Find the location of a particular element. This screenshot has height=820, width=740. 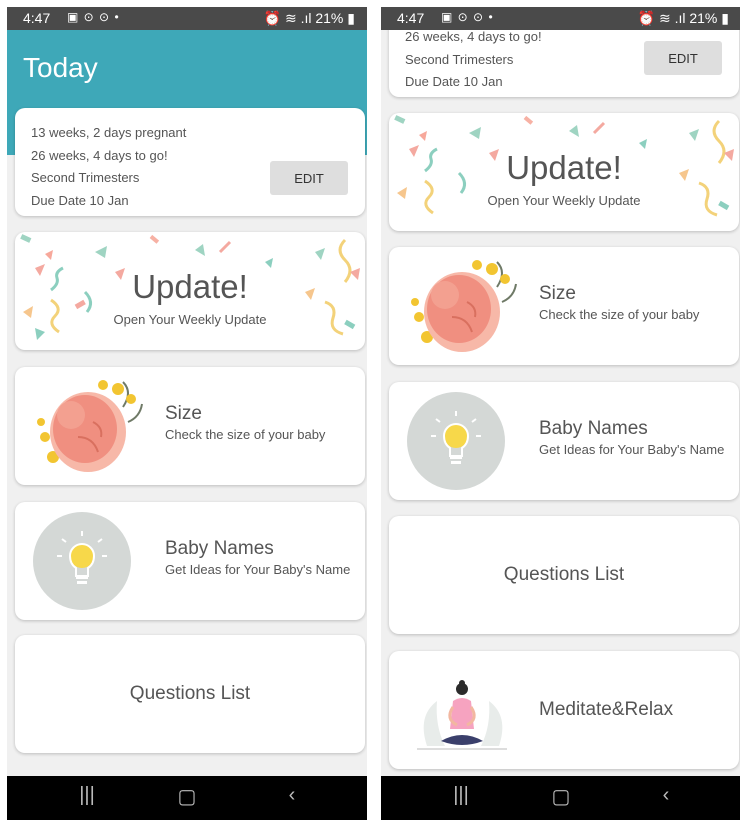

page-title: Today is located at coordinates (60, 67).